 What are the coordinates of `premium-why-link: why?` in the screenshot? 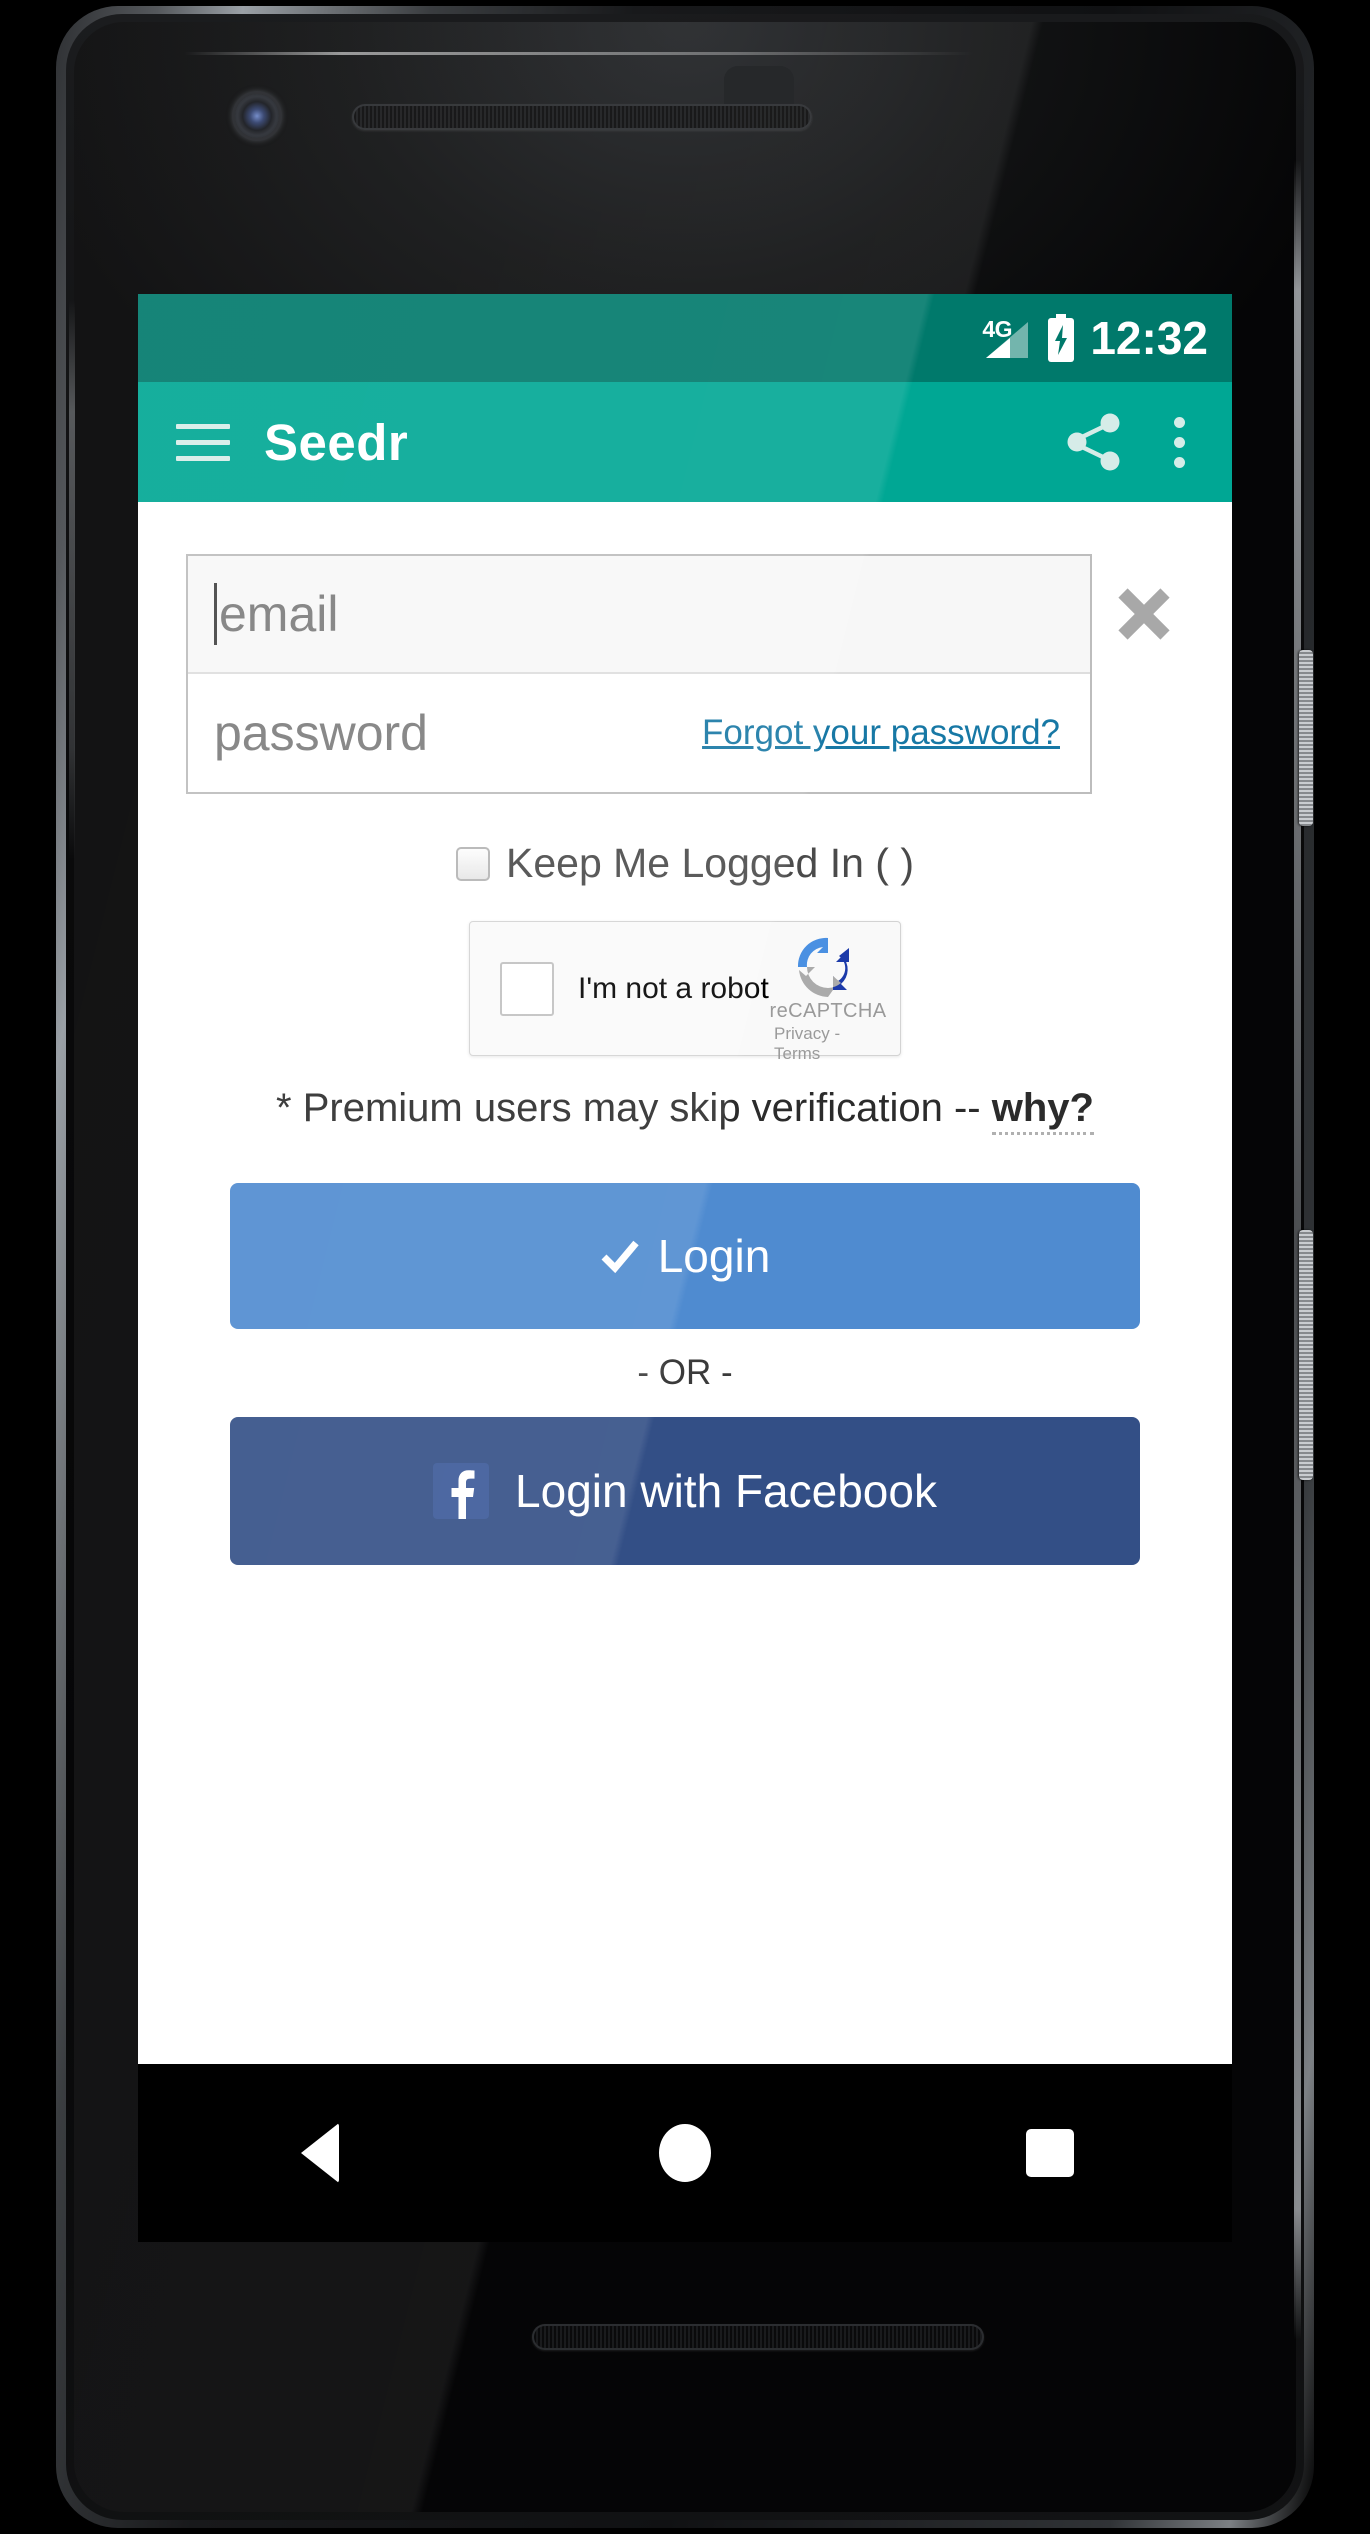 It's located at (1042, 1110).